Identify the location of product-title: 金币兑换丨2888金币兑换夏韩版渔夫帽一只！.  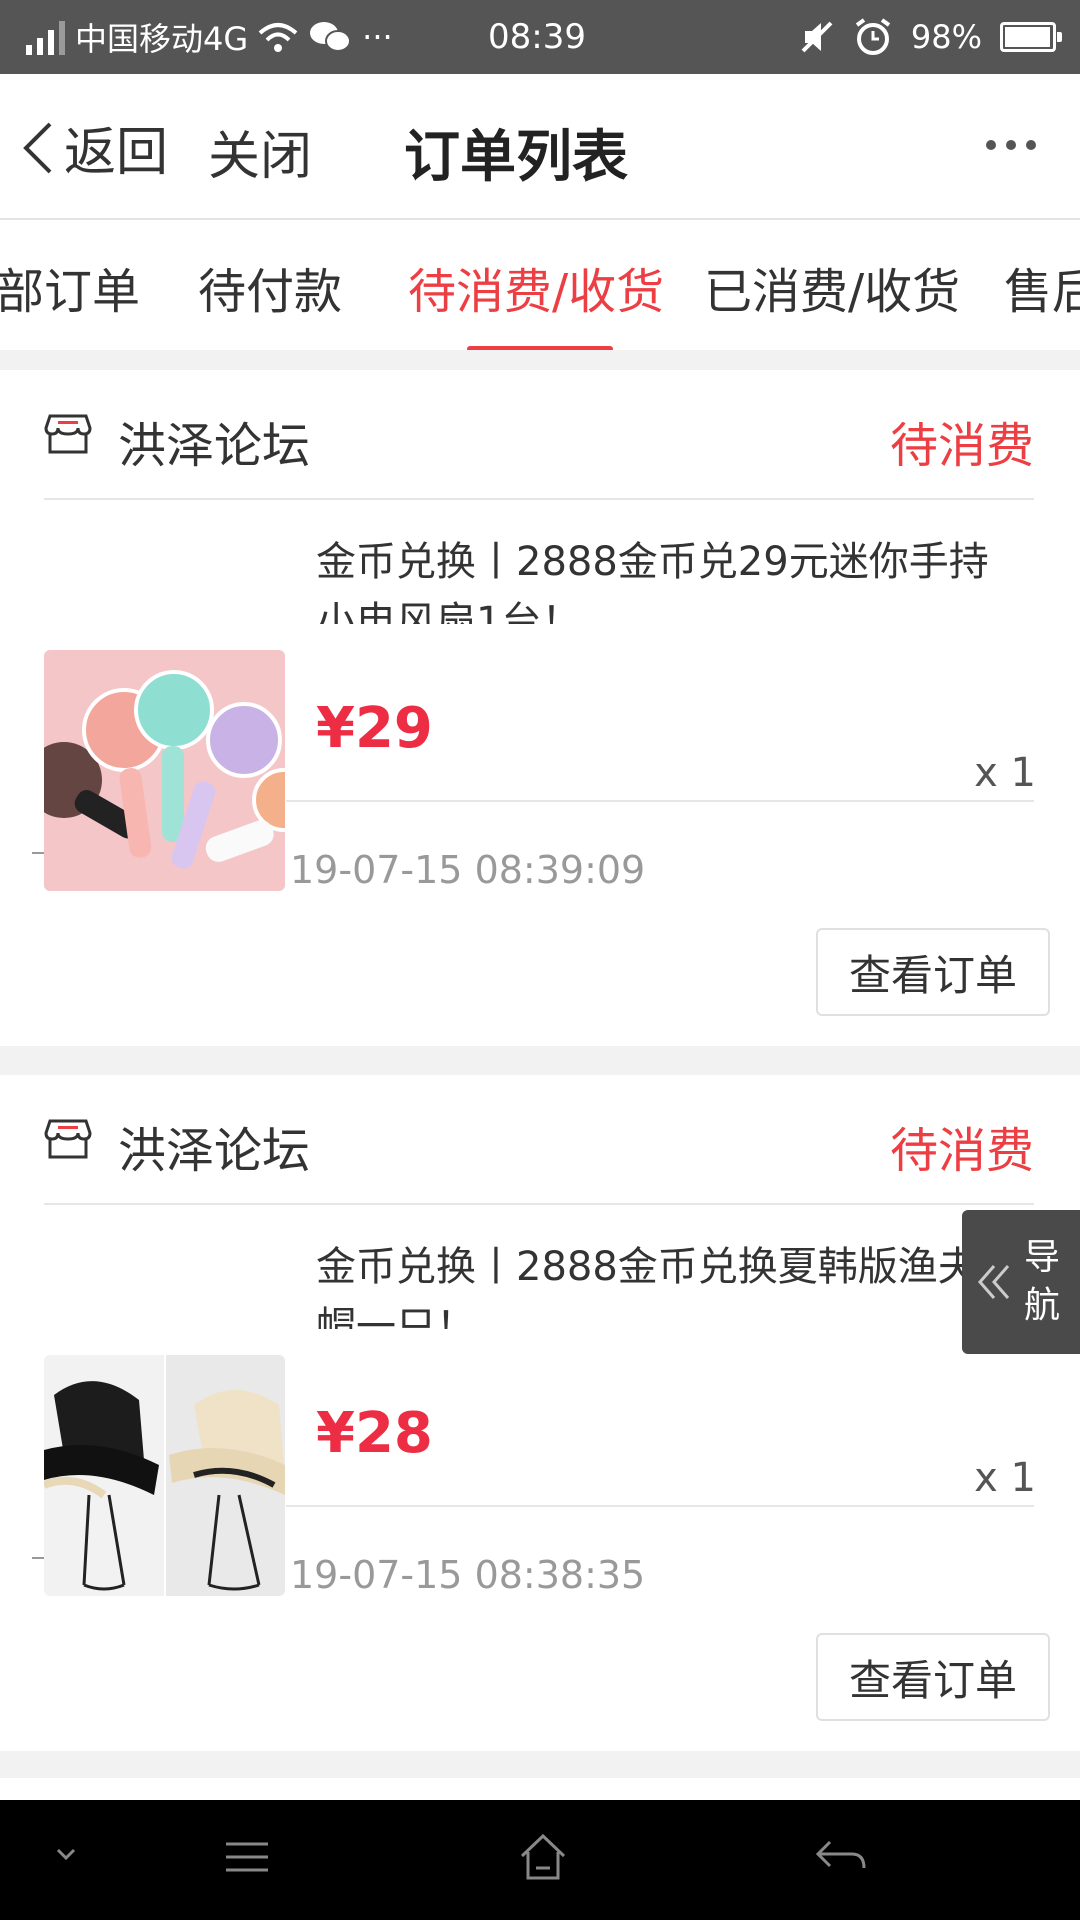
(666, 1283).